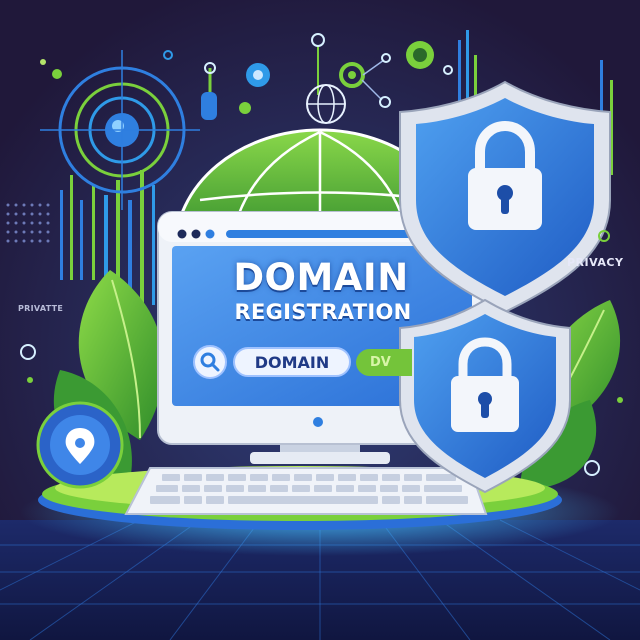 The image size is (640, 640). Describe the element at coordinates (306, 491) in the screenshot. I see `keyboard-icon` at that location.